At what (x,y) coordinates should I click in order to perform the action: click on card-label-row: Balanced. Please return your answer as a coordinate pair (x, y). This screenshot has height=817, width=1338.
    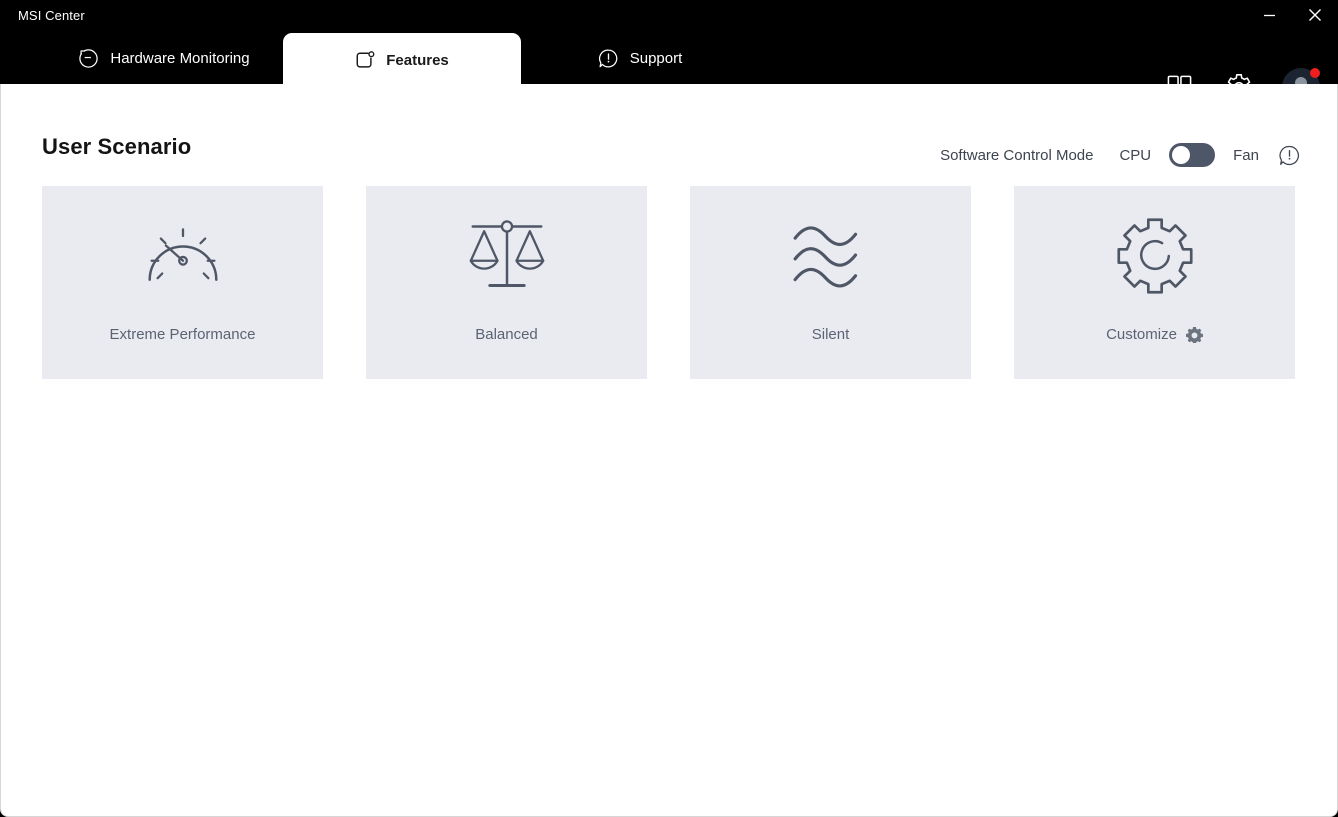
    Looking at the image, I should click on (506, 334).